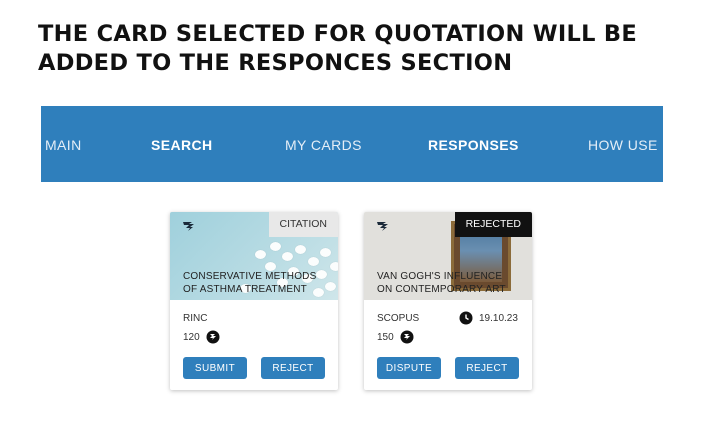  Describe the element at coordinates (493, 224) in the screenshot. I see `status-badge-rejected: REJECTED` at that location.